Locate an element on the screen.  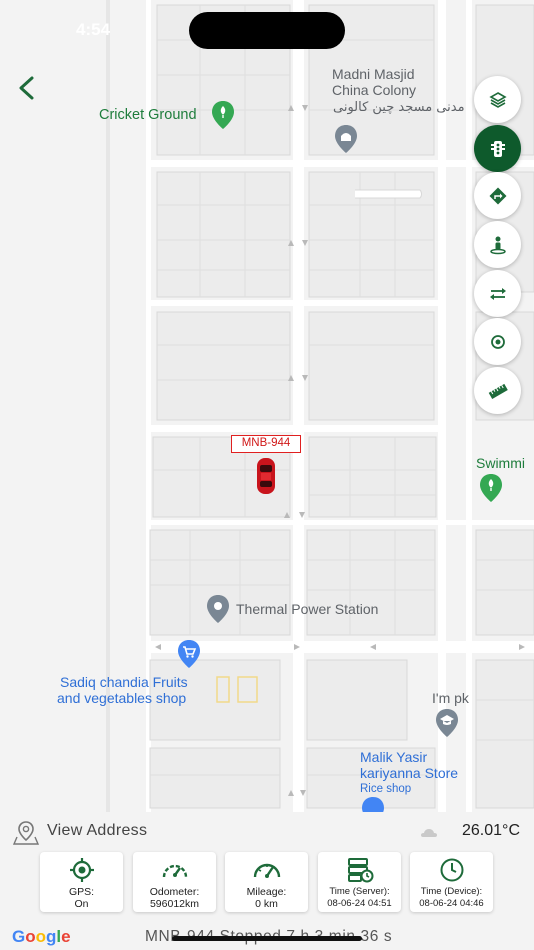
map-pin-outline-icon is located at coordinates (26, 833).